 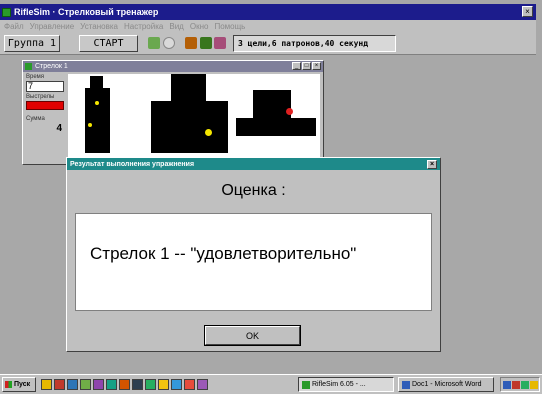 I want to click on taskbar-item-label: Doc1 - Microsoft Word, so click(x=447, y=384).